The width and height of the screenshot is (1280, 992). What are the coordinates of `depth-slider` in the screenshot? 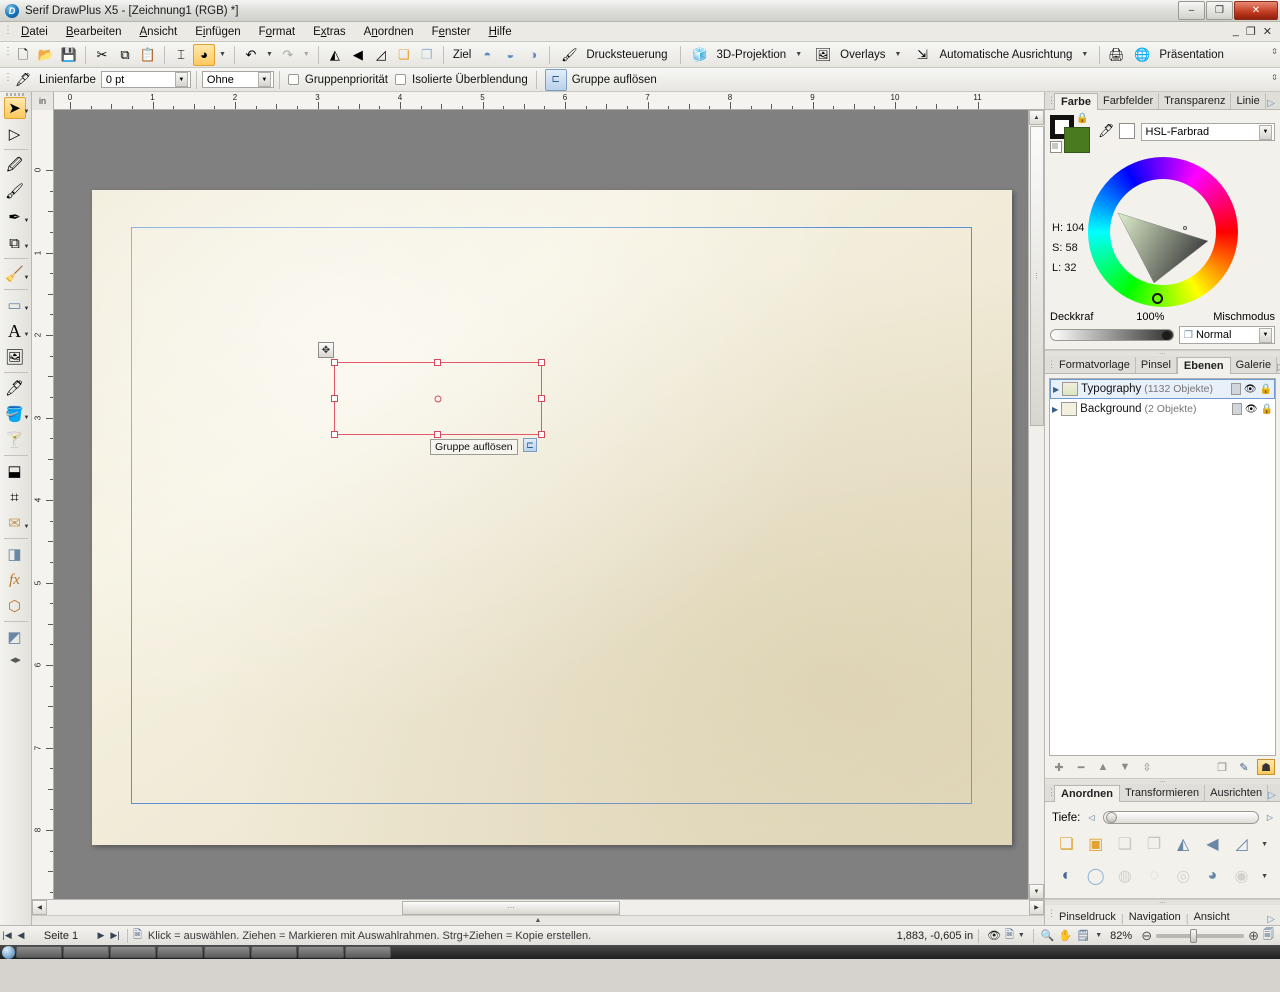 It's located at (1180, 817).